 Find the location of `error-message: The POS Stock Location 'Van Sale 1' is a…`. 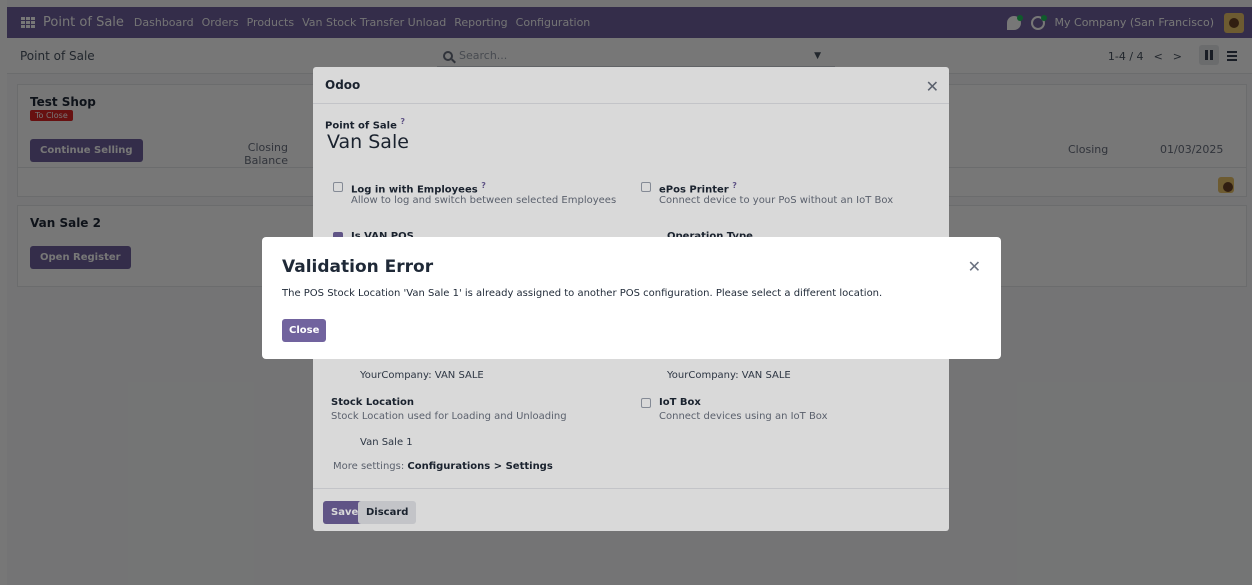

error-message: The POS Stock Location 'Van Sale 1' is a… is located at coordinates (582, 293).